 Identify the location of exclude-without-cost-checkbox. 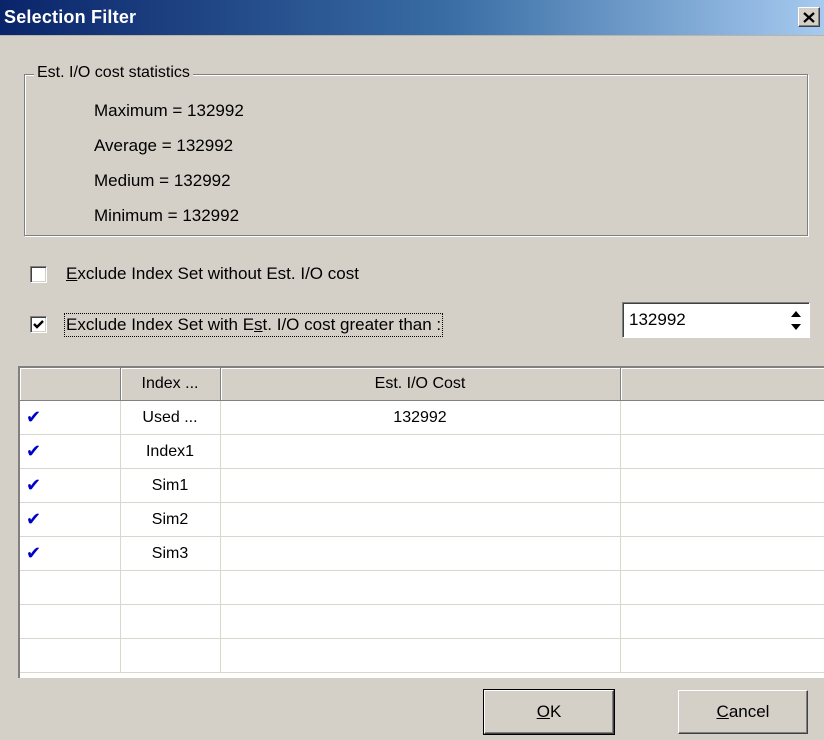
(38, 274).